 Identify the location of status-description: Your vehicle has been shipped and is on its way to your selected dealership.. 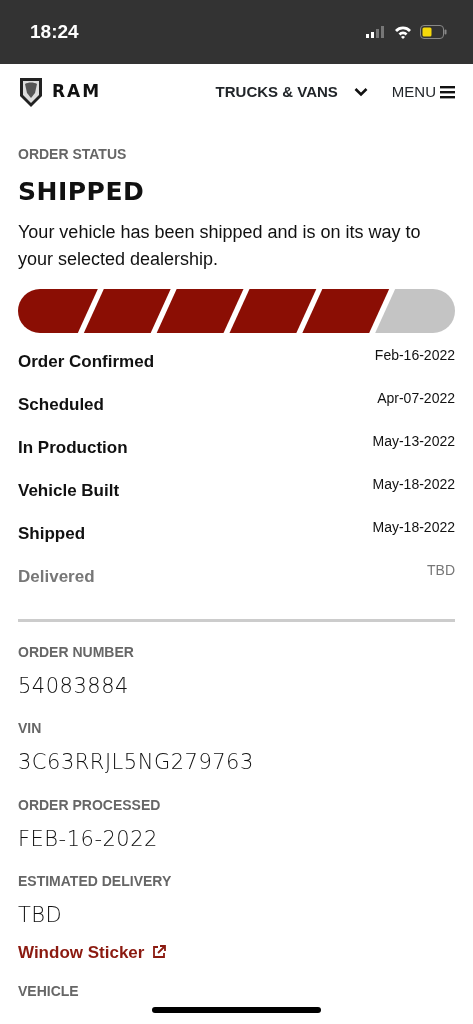
(220, 245).